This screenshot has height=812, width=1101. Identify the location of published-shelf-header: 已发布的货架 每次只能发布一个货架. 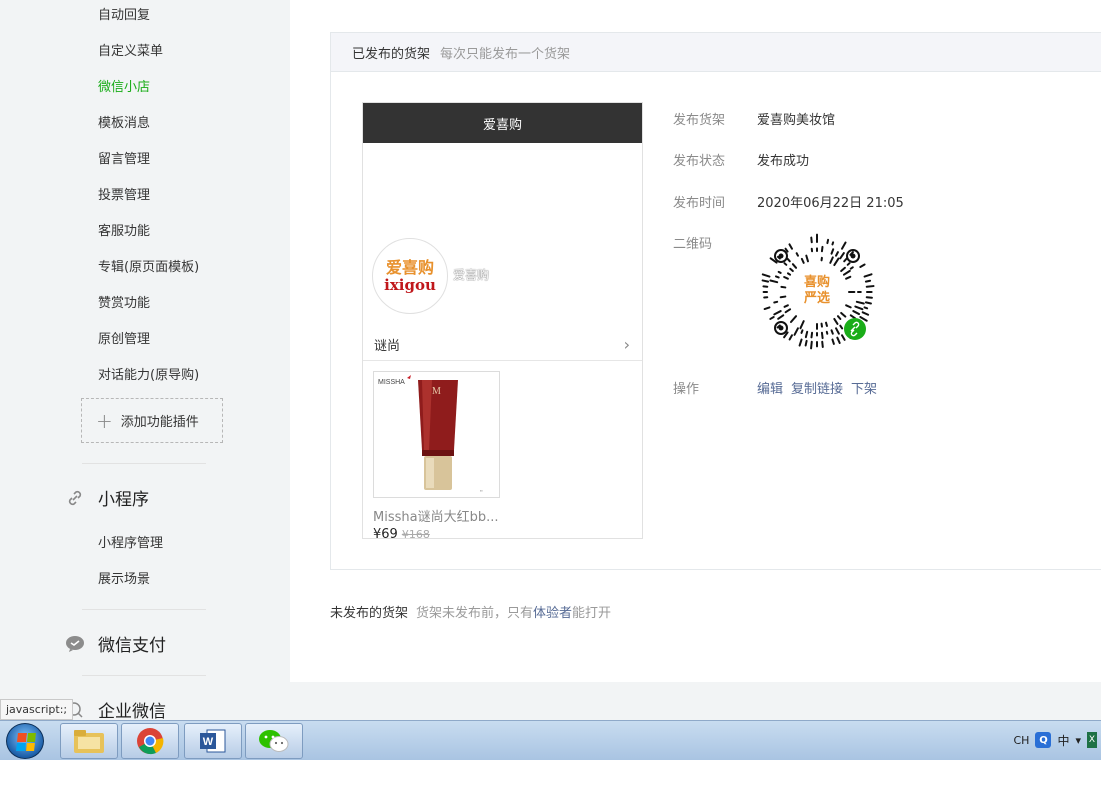
(716, 52).